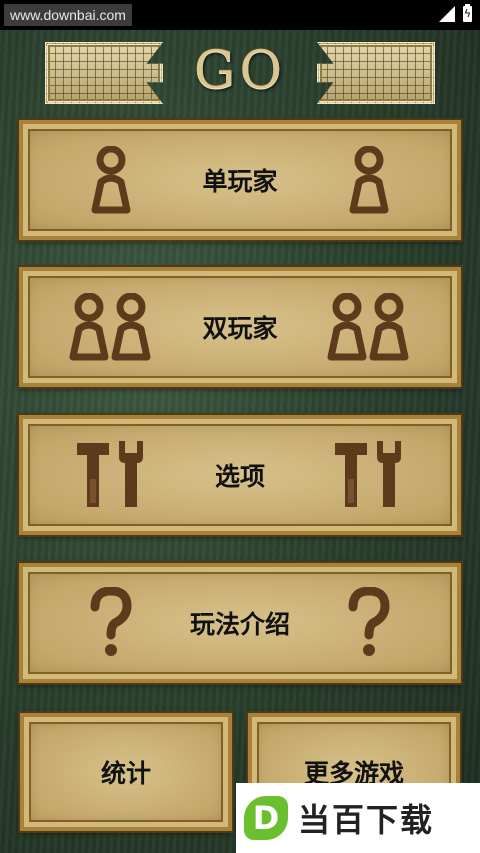 Image resolution: width=480 pixels, height=853 pixels. I want to click on status-icons, so click(455, 13).